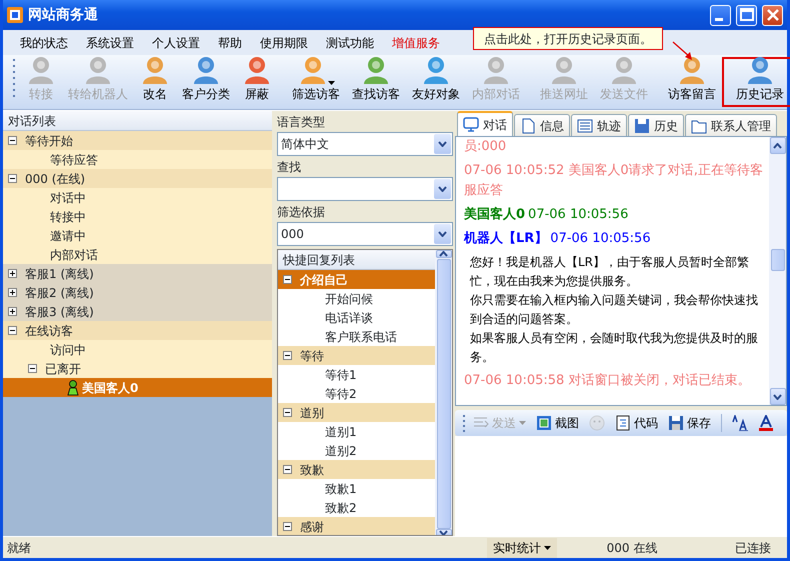 This screenshot has width=790, height=561. I want to click on toolbar-button: 友好对象, so click(436, 82).